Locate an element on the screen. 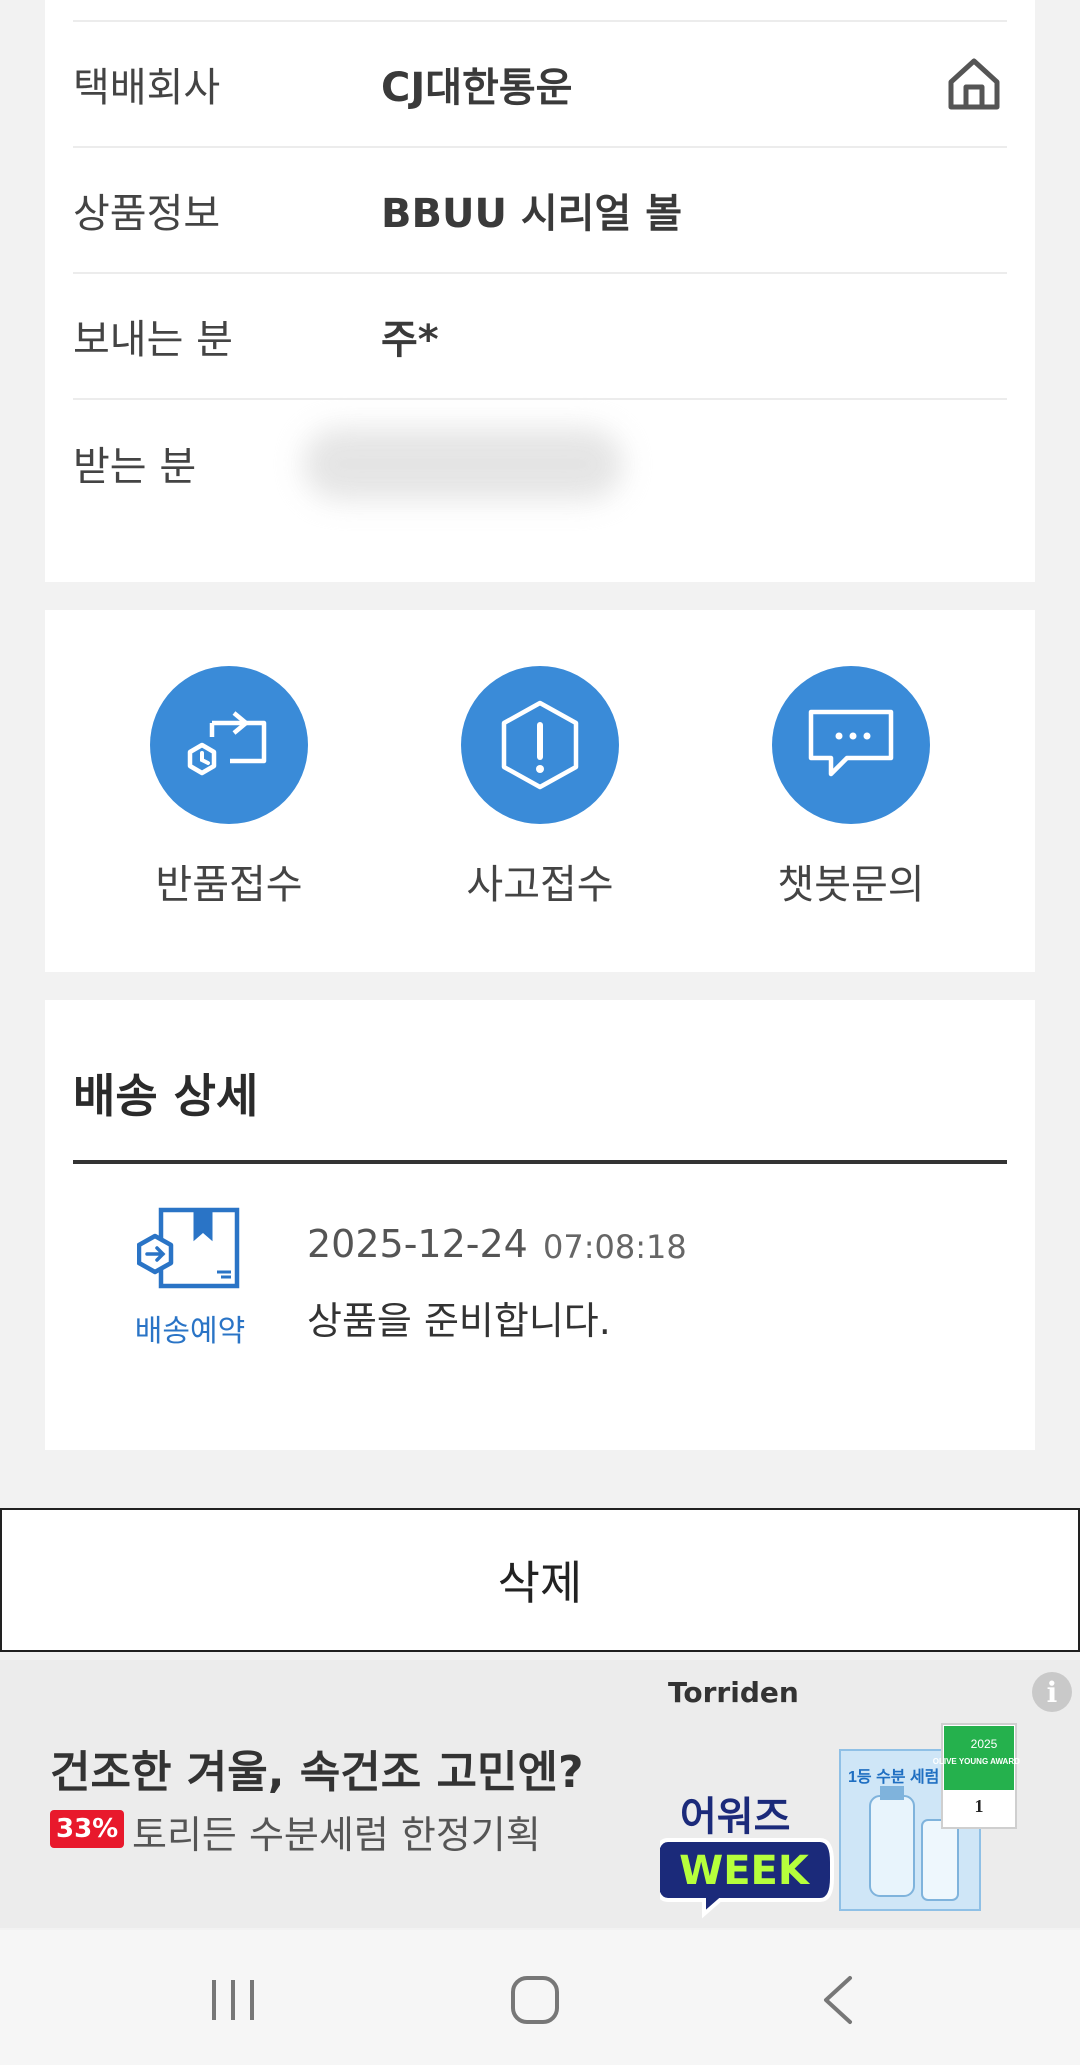  product-label: 상품정보 is located at coordinates (147, 214).